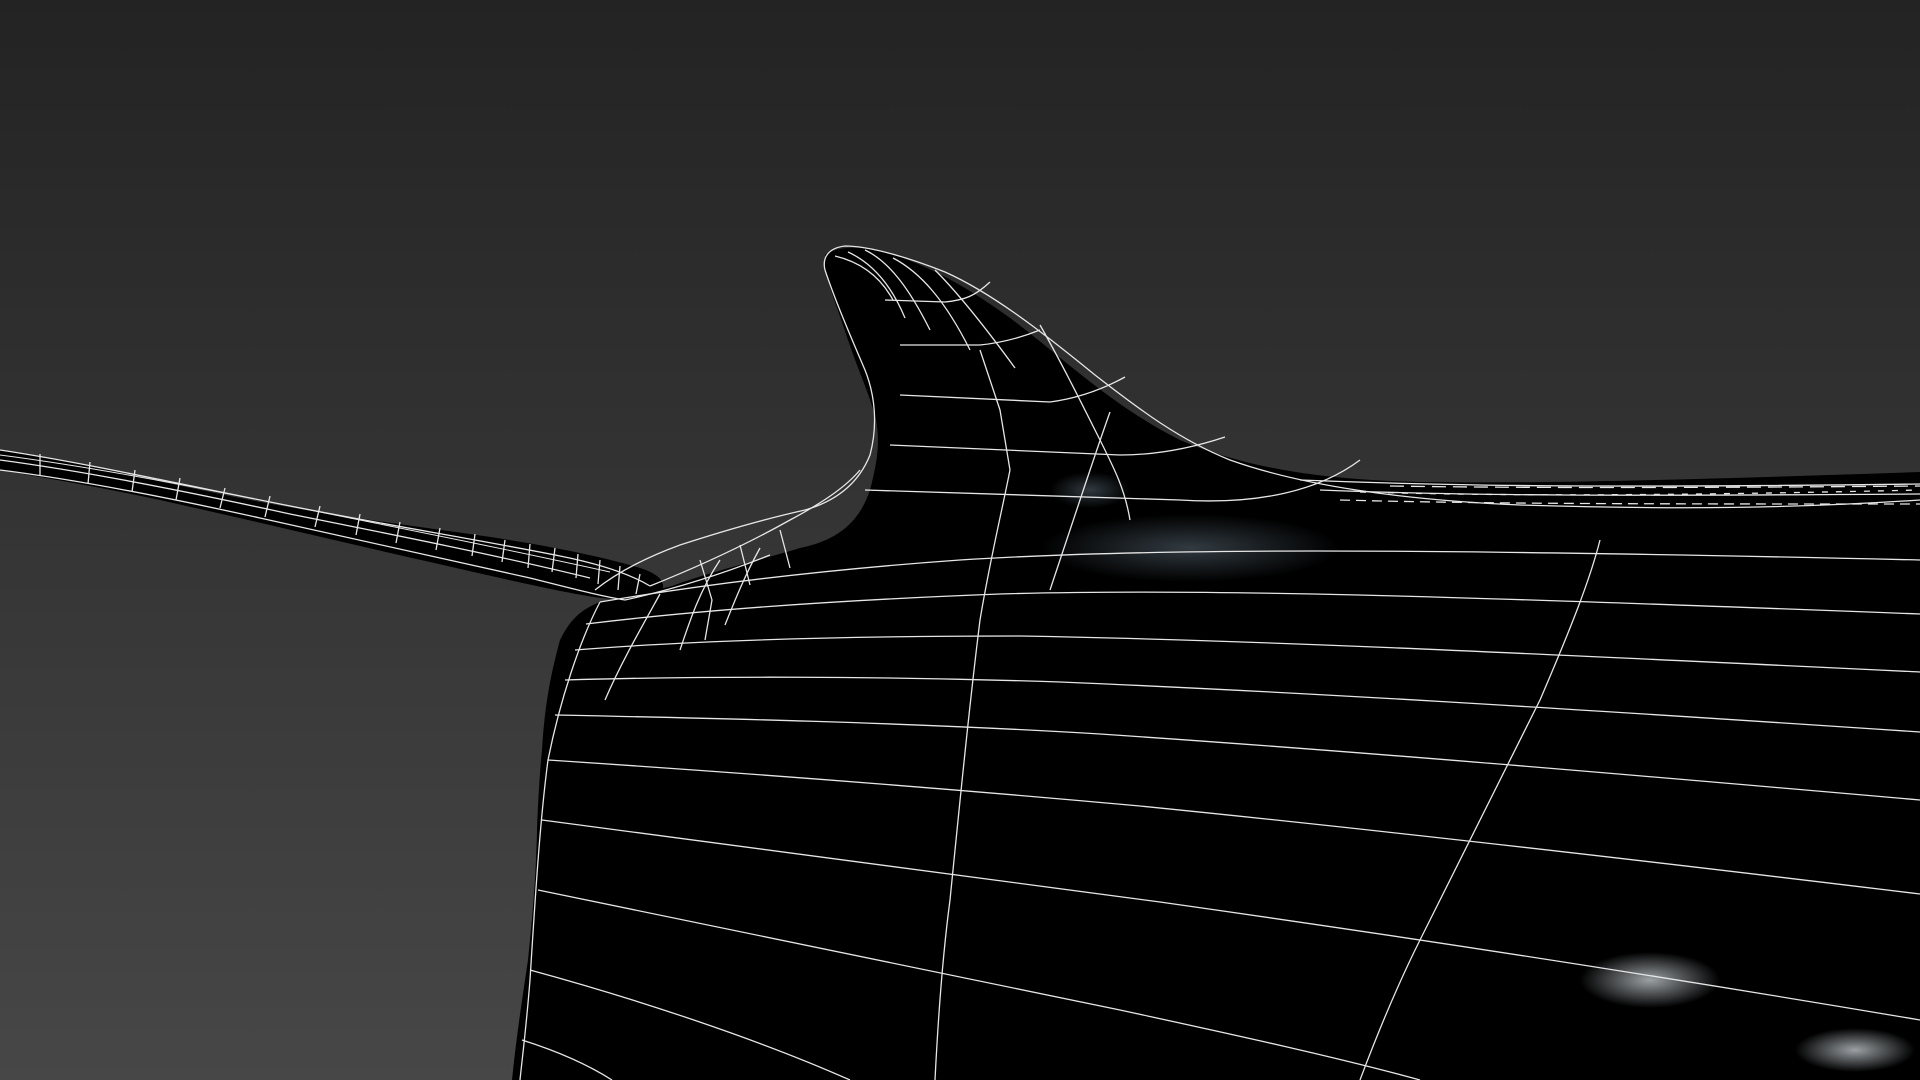  I want to click on surface-highlight, so click(1190, 548).